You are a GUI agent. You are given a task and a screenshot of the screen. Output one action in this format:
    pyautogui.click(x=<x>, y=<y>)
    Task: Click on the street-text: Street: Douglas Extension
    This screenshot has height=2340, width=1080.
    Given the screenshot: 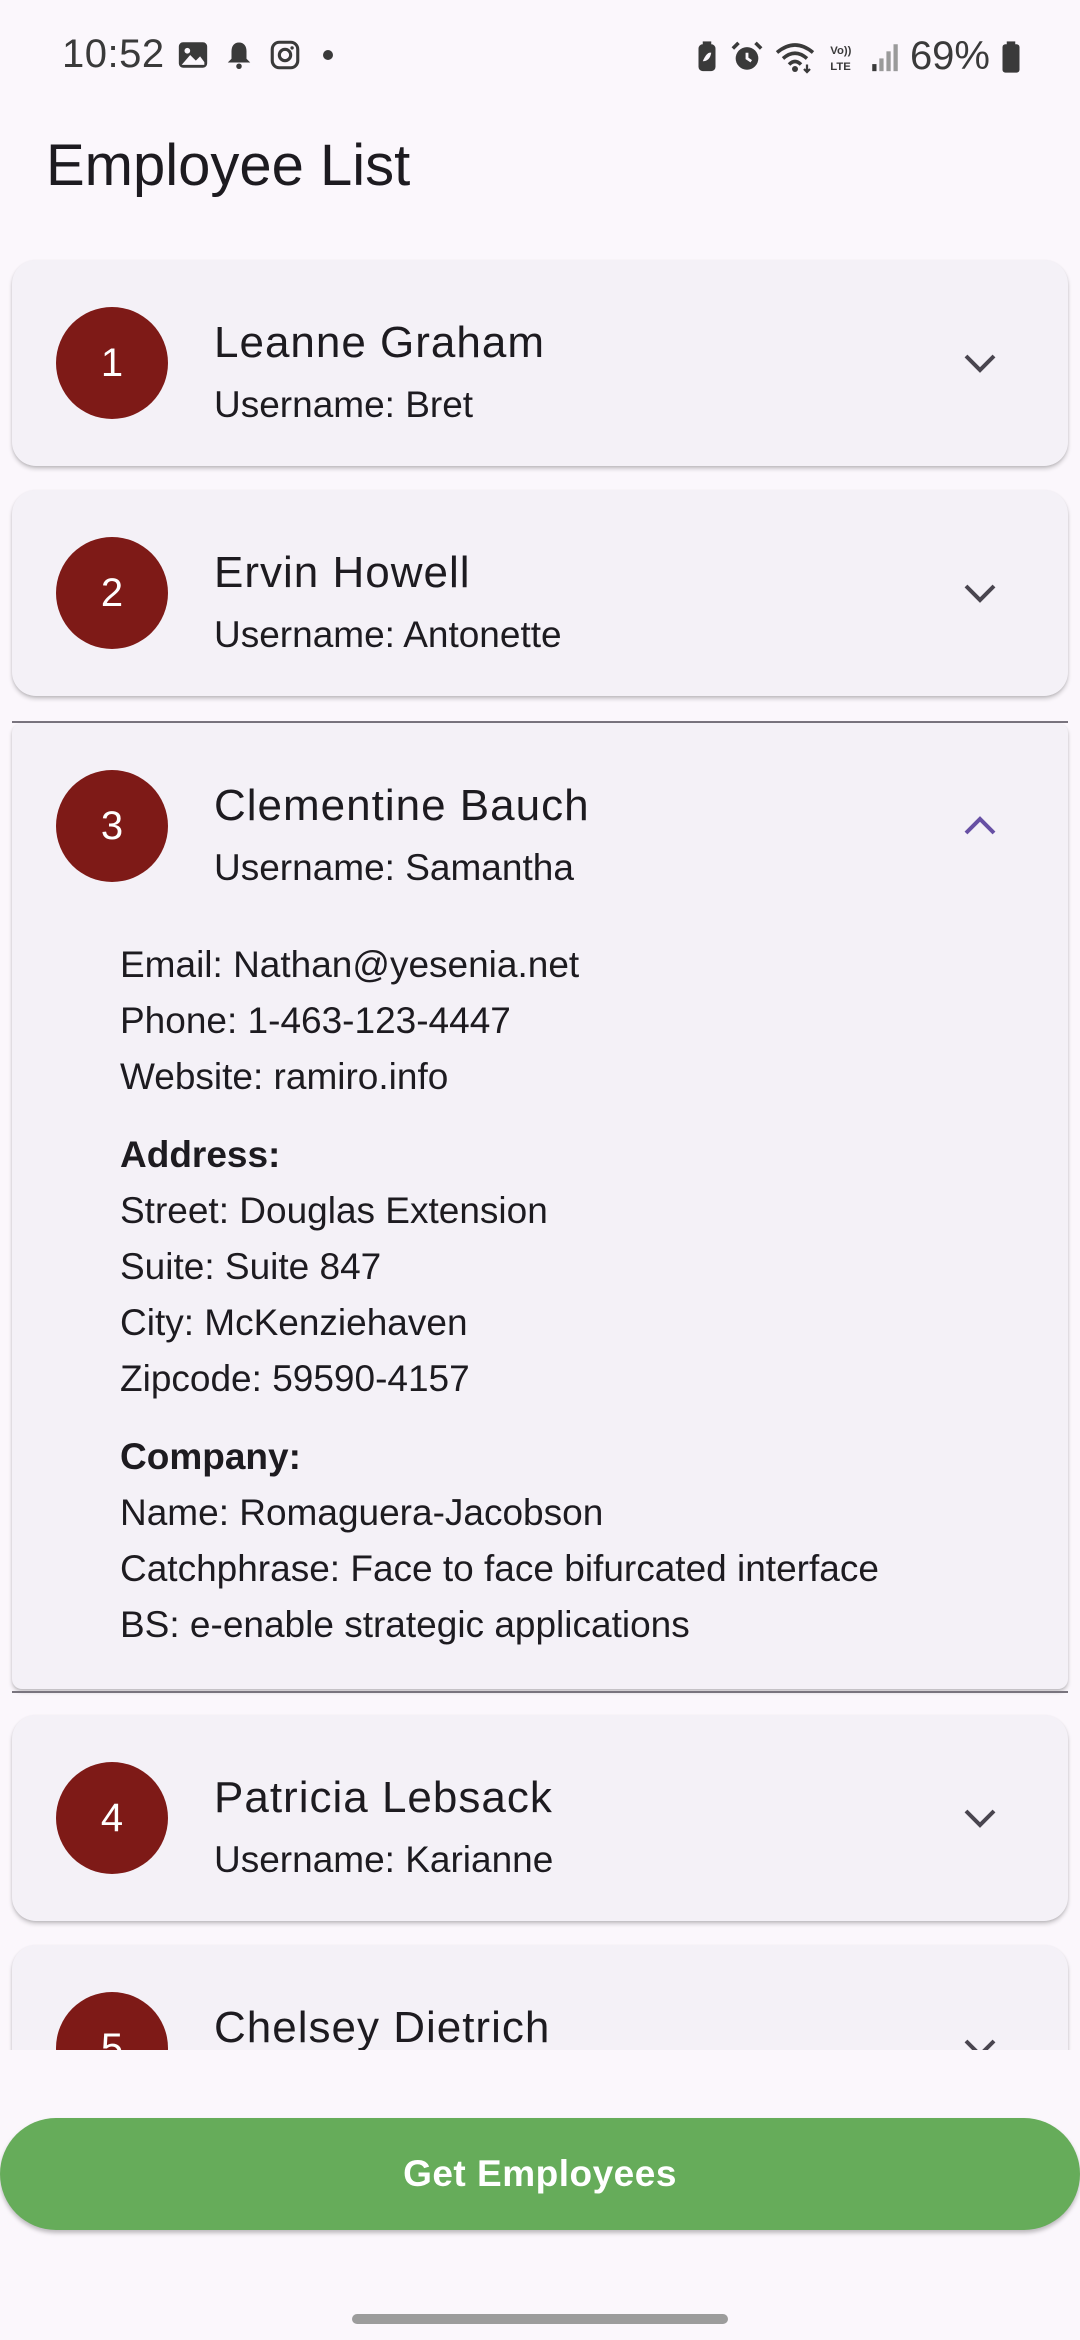 What is the action you would take?
    pyautogui.click(x=334, y=1210)
    